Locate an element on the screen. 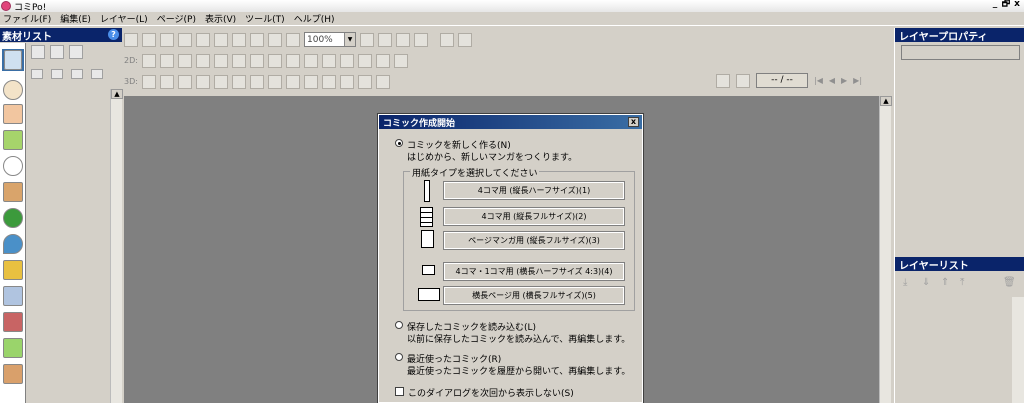 The image size is (1024, 403). paint-icon is located at coordinates (185, 39).